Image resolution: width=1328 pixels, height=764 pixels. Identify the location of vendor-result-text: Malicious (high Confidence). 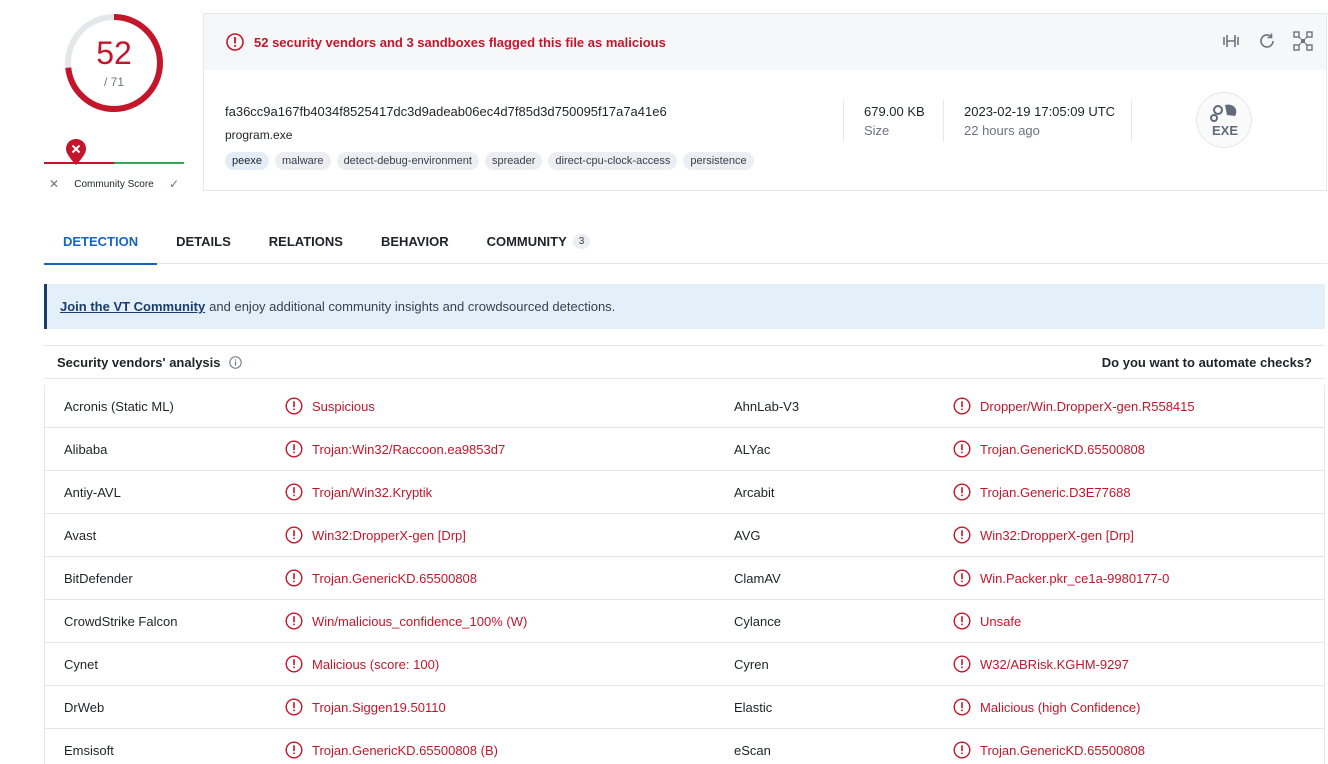
(1060, 707).